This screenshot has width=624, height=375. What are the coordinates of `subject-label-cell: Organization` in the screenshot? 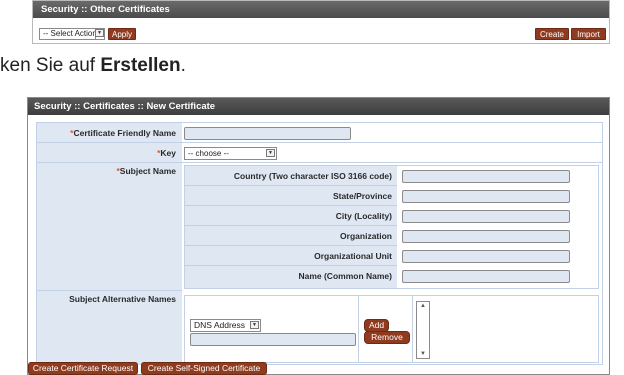 It's located at (291, 236).